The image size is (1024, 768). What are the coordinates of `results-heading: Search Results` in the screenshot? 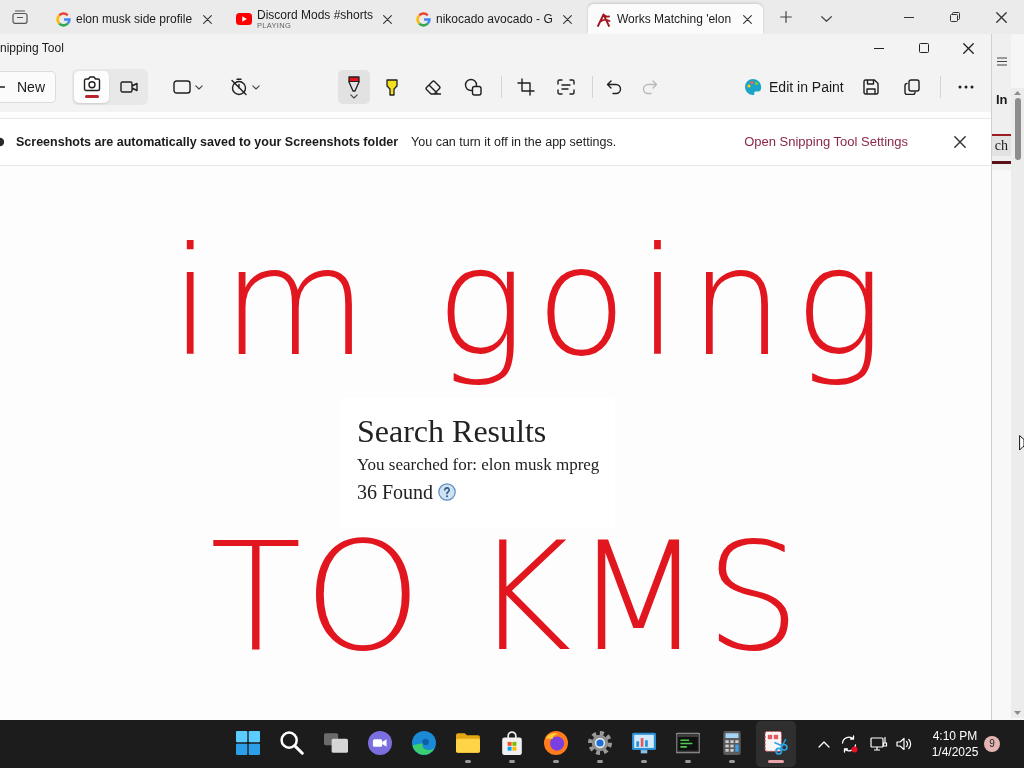 It's located at (452, 430).